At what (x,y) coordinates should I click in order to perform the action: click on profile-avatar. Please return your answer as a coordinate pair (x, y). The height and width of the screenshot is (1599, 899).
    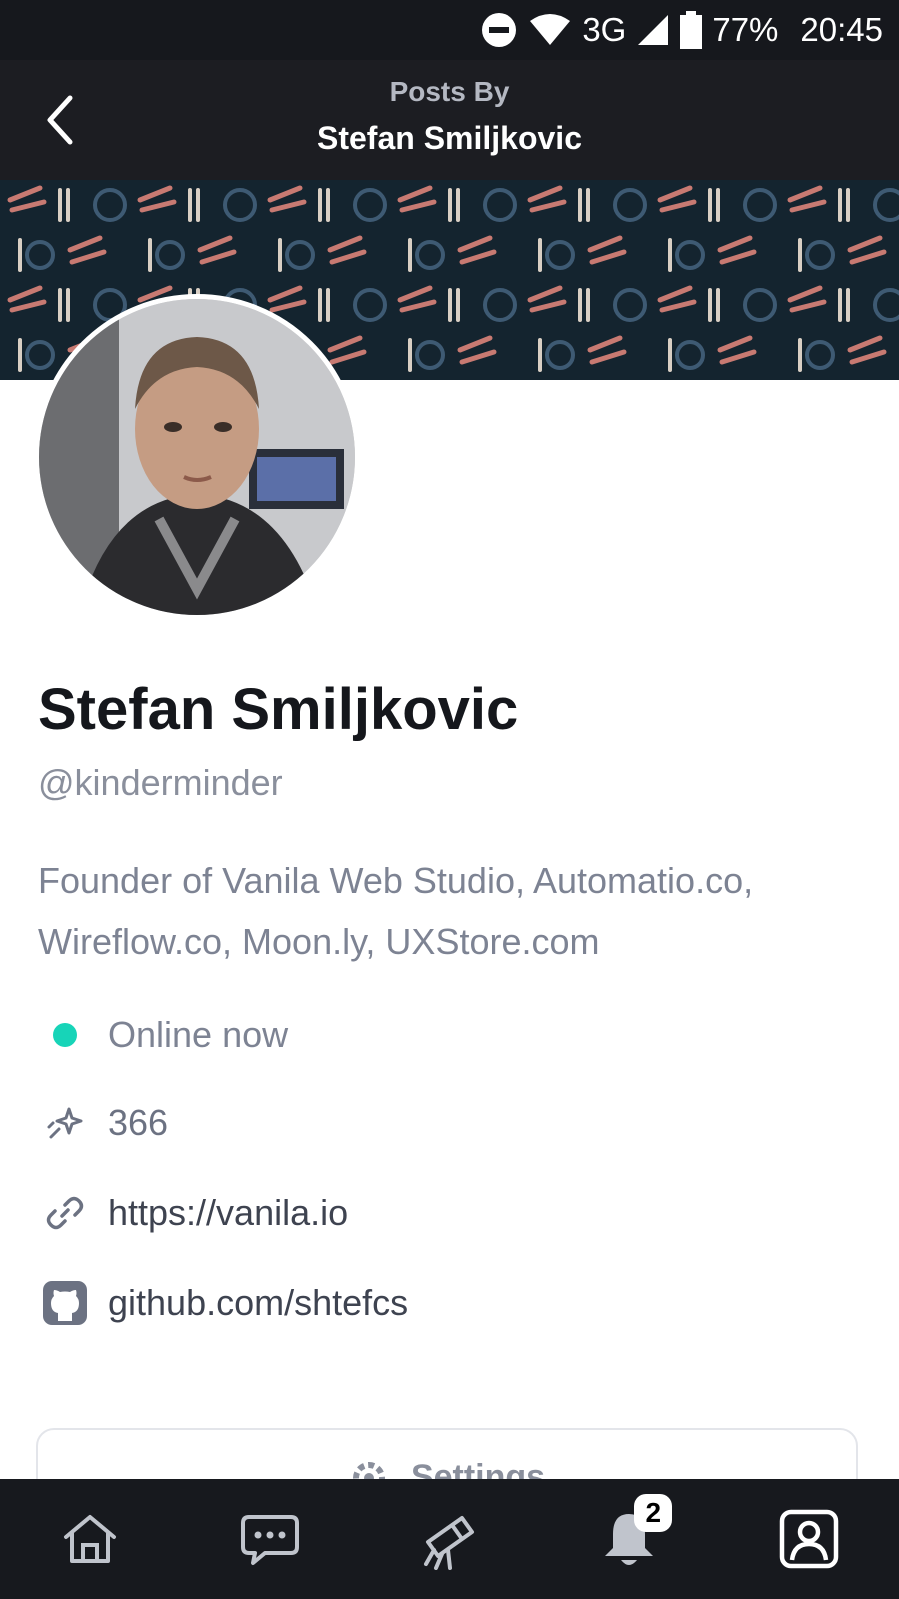
    Looking at the image, I should click on (197, 457).